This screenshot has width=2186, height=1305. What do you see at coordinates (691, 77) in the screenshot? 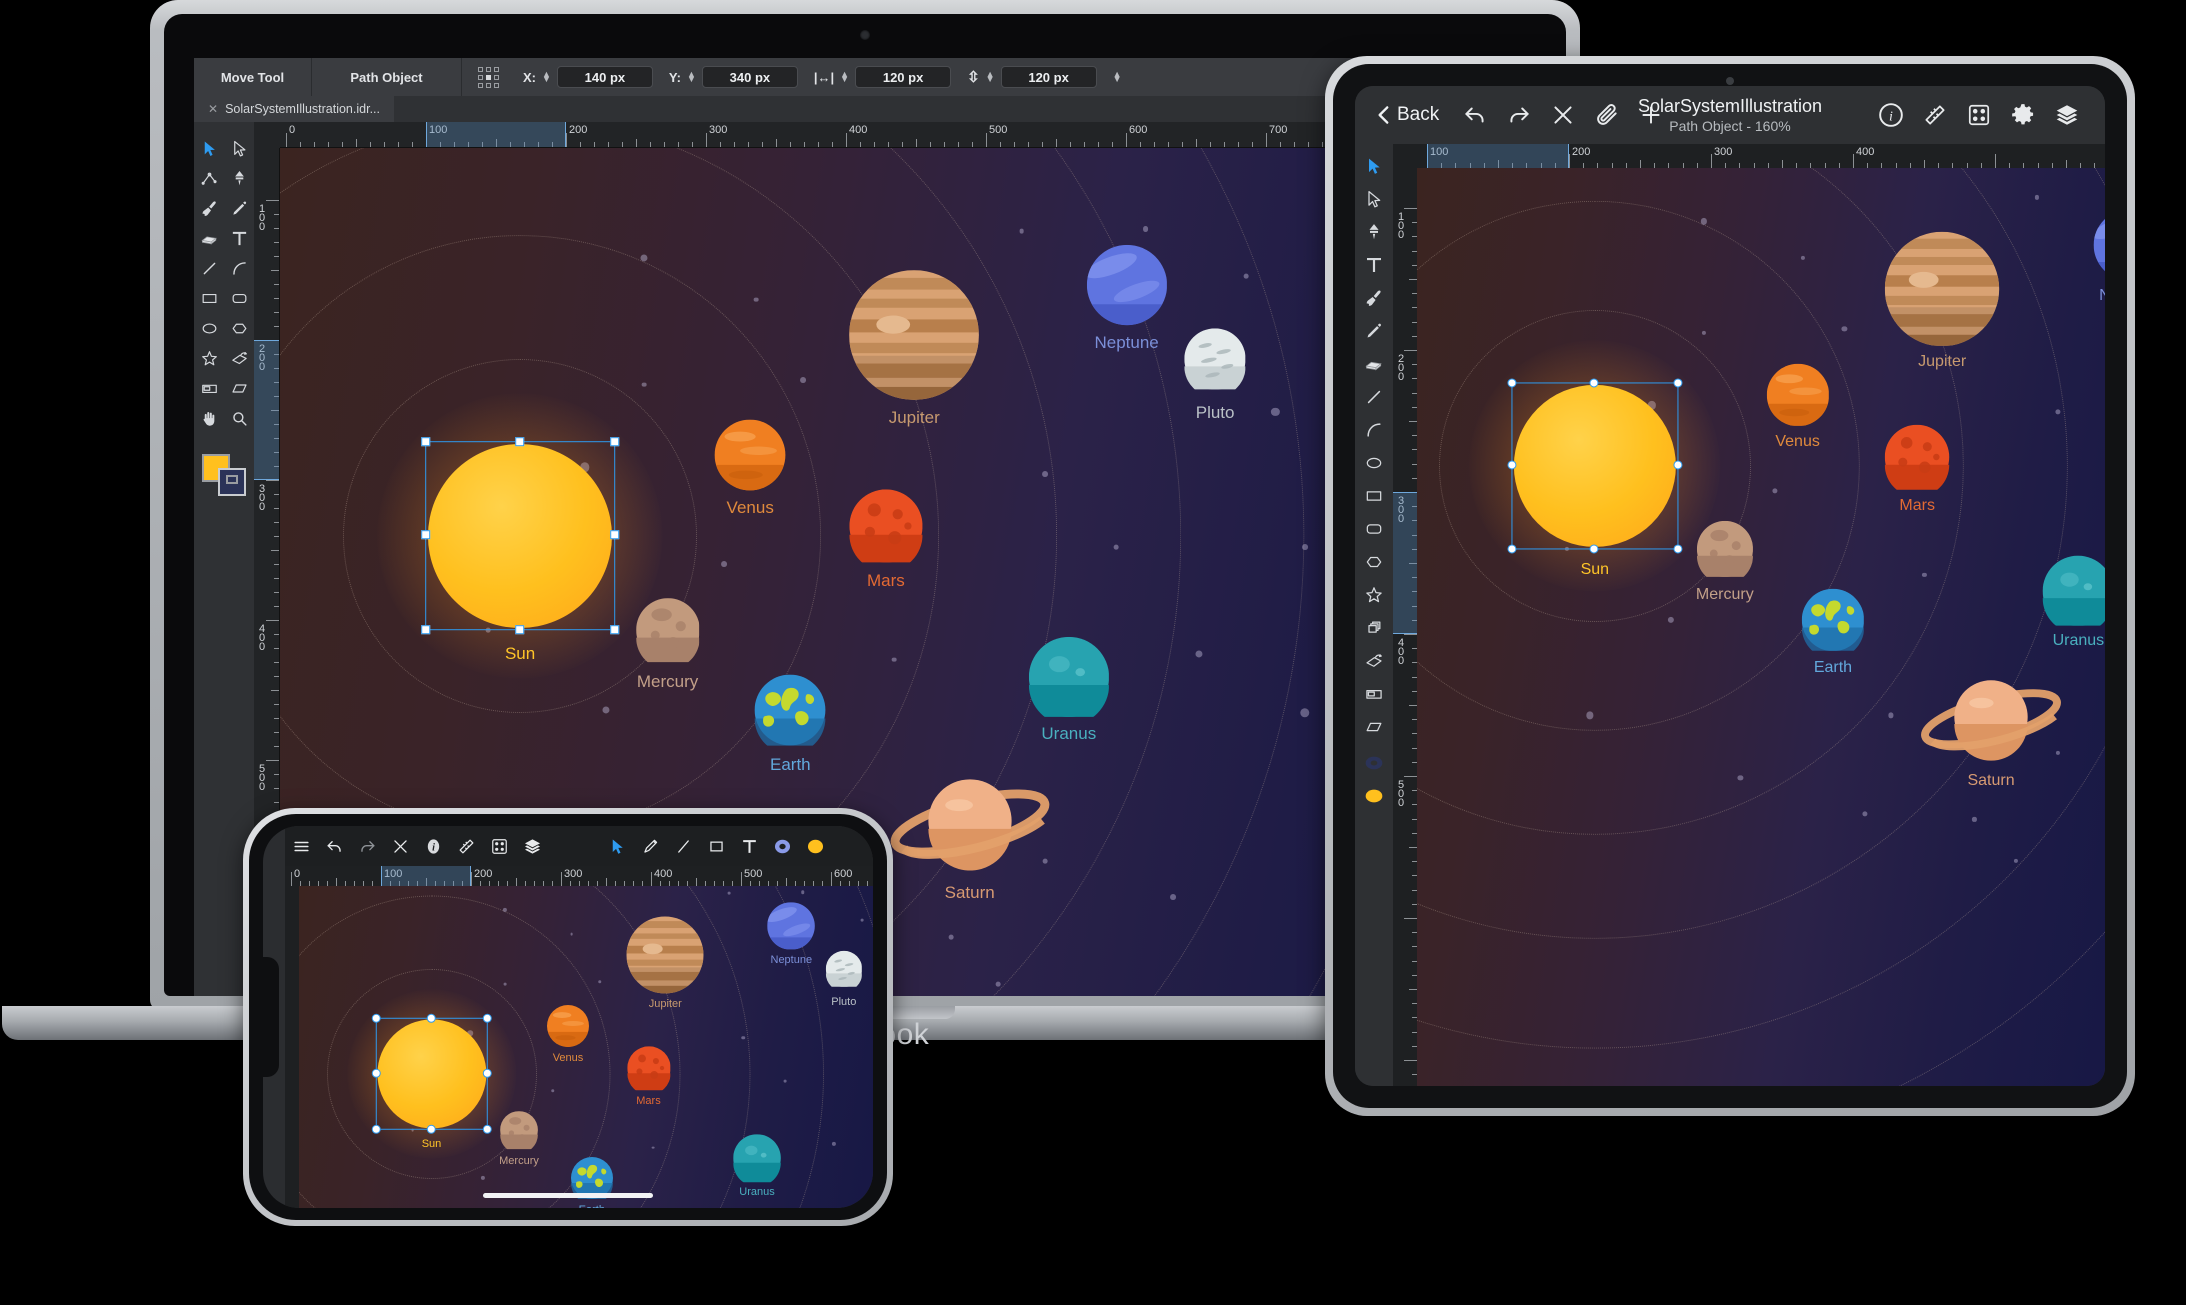
I see `y-stepper-icon: ▲ ▼` at bounding box center [691, 77].